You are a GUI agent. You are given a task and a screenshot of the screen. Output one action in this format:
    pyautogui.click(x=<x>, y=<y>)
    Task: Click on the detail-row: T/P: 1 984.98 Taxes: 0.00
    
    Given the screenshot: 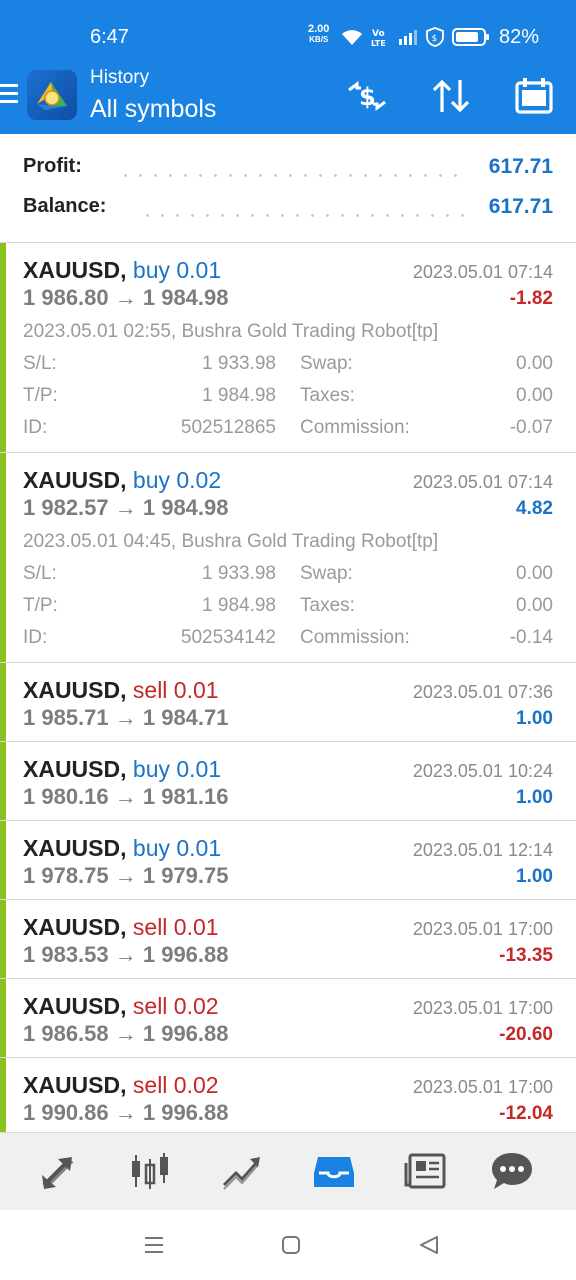 What is the action you would take?
    pyautogui.click(x=288, y=397)
    